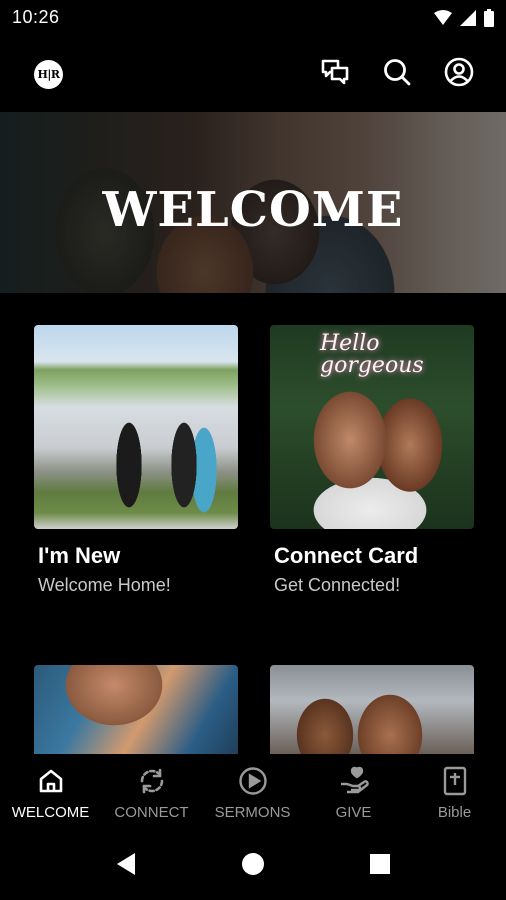  I want to click on nav-connect: CONNECT, so click(151, 793).